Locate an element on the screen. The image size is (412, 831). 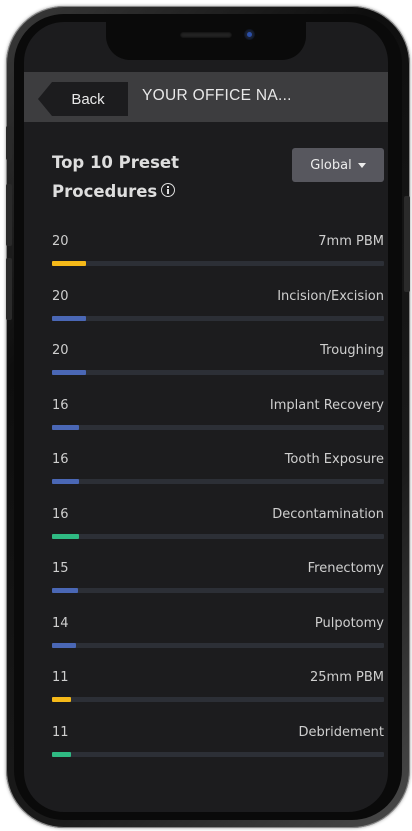
procedure-row: 14 Pulpotomy is located at coordinates (218, 643).